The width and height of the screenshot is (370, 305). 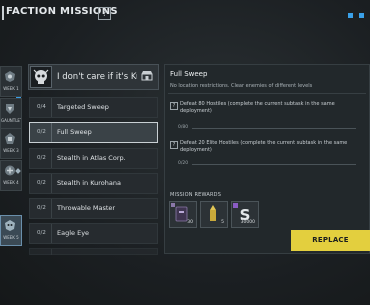 I want to click on mission-item-full-sweep: 0/2 Full Sweep, so click(x=93, y=132).